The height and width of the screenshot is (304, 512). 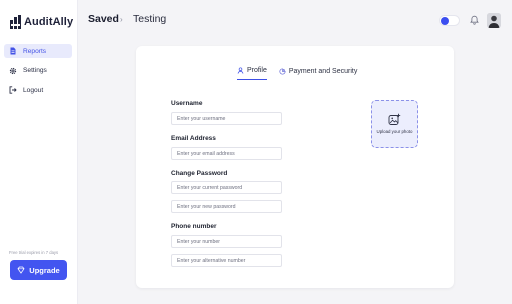 I want to click on user-icon, so click(x=240, y=70).